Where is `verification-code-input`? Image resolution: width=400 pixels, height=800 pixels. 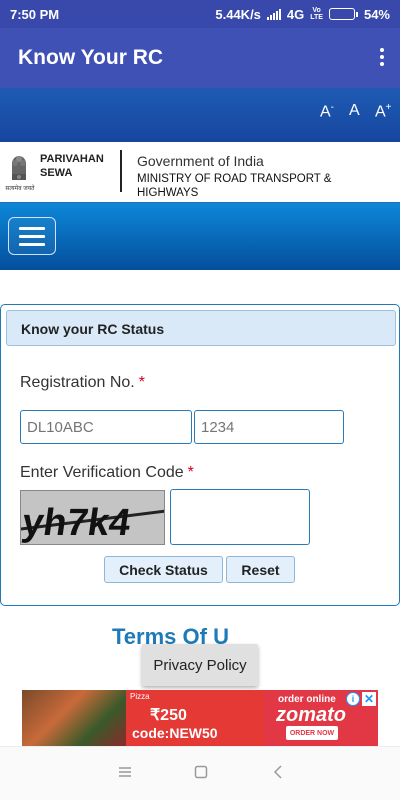
verification-code-input is located at coordinates (240, 517).